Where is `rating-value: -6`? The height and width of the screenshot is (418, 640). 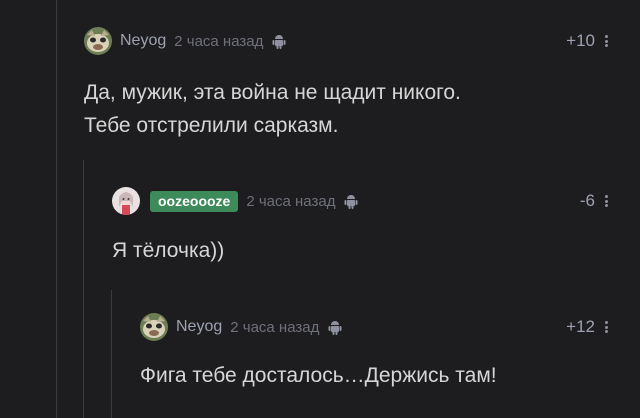
rating-value: -6 is located at coordinates (587, 201).